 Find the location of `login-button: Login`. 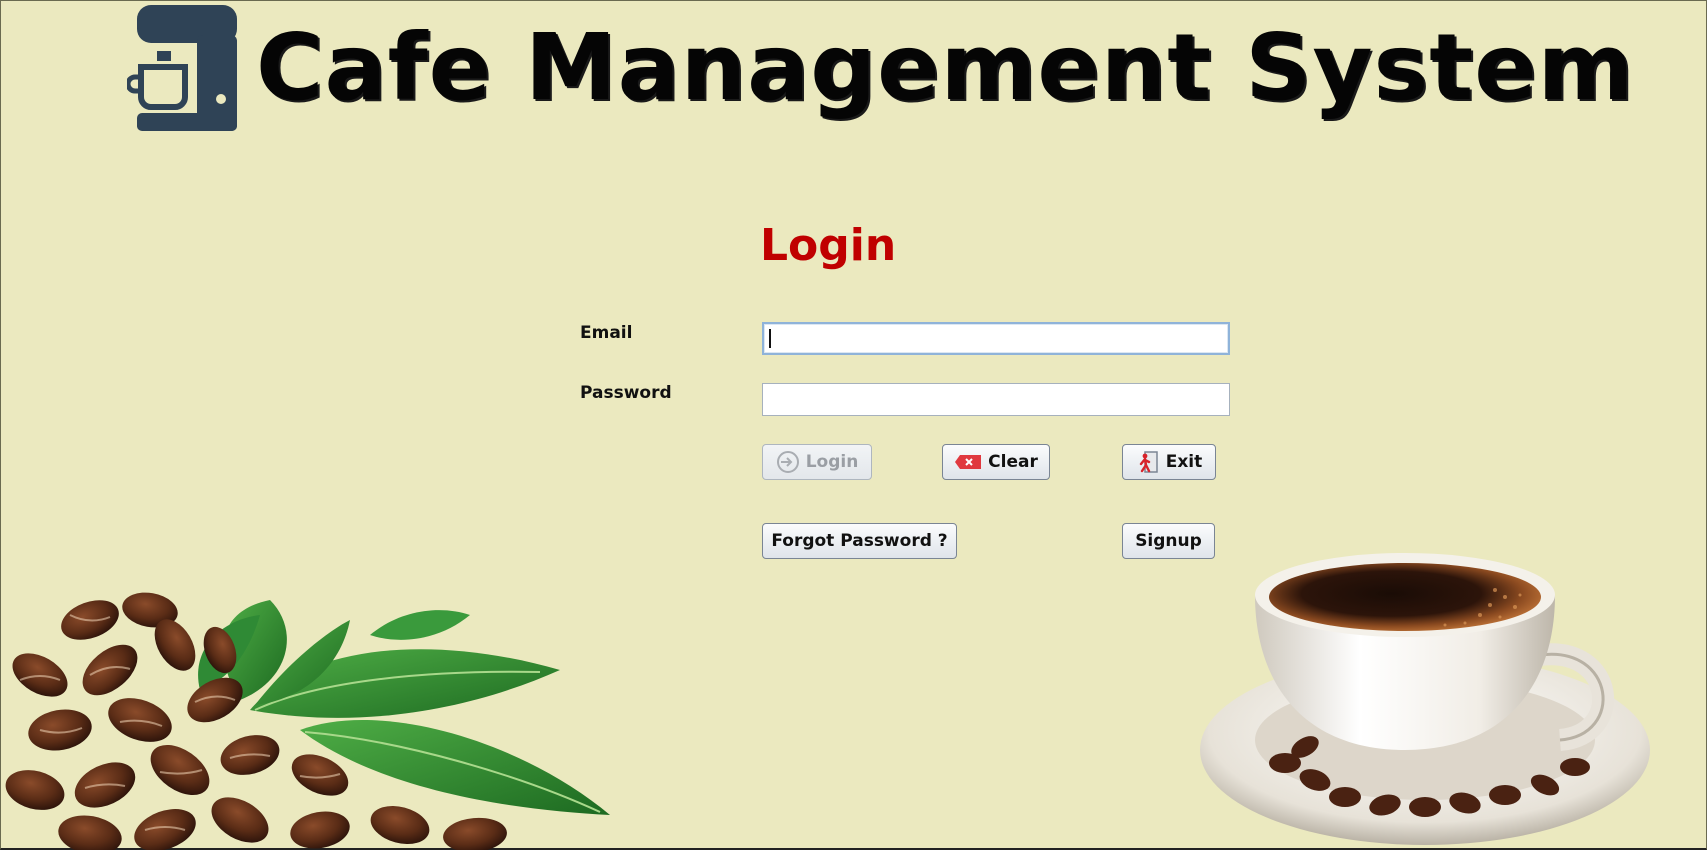

login-button: Login is located at coordinates (817, 462).